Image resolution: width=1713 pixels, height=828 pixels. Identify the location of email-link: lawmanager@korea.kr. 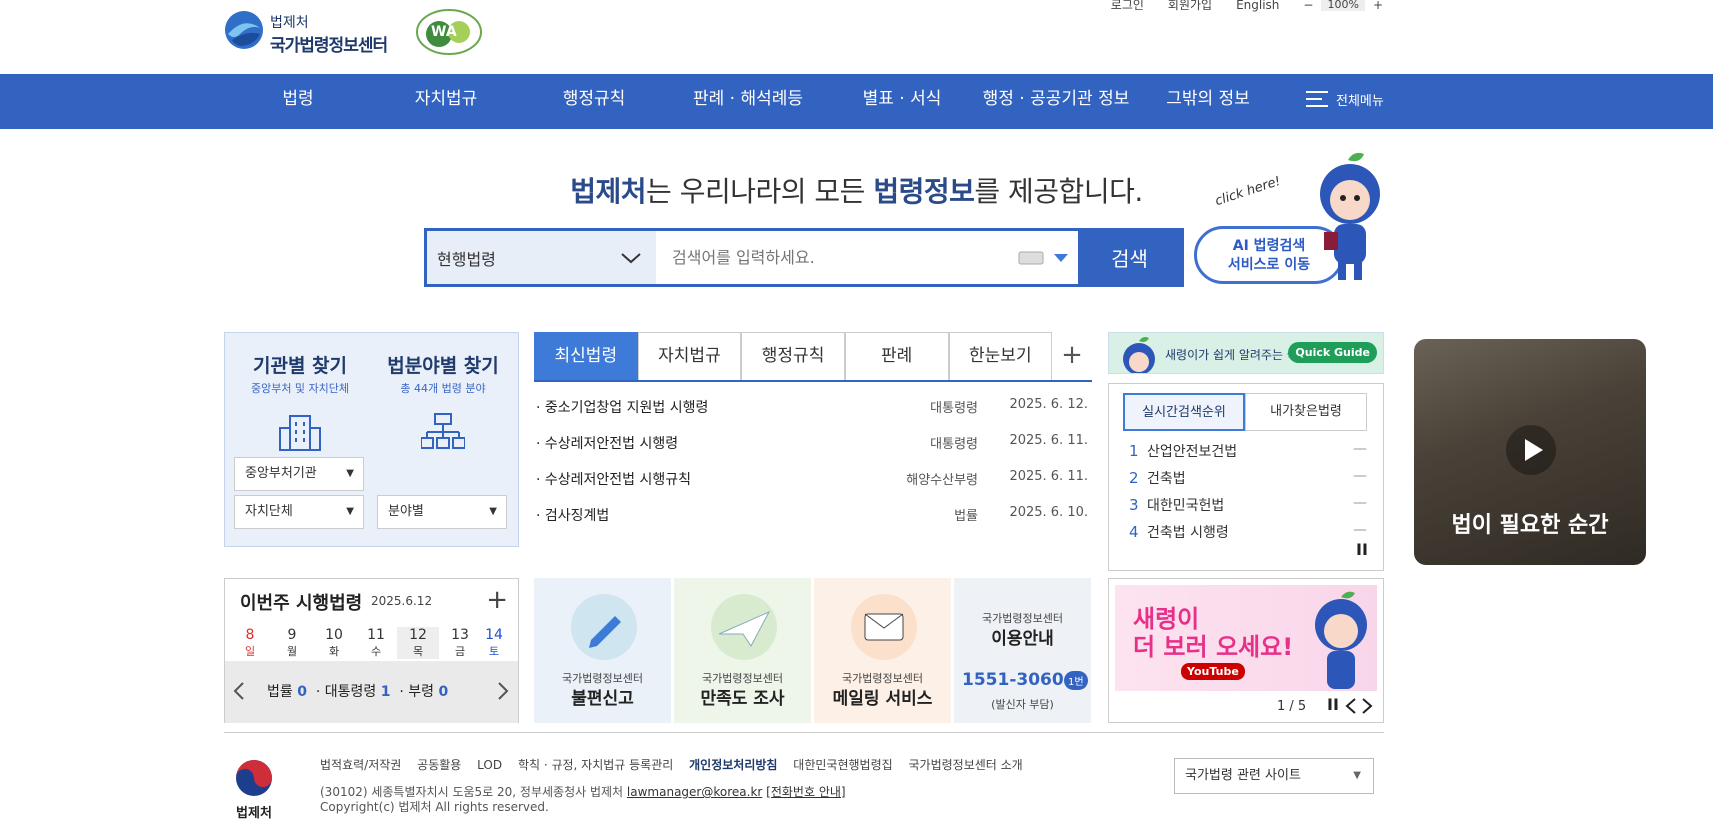
(694, 792).